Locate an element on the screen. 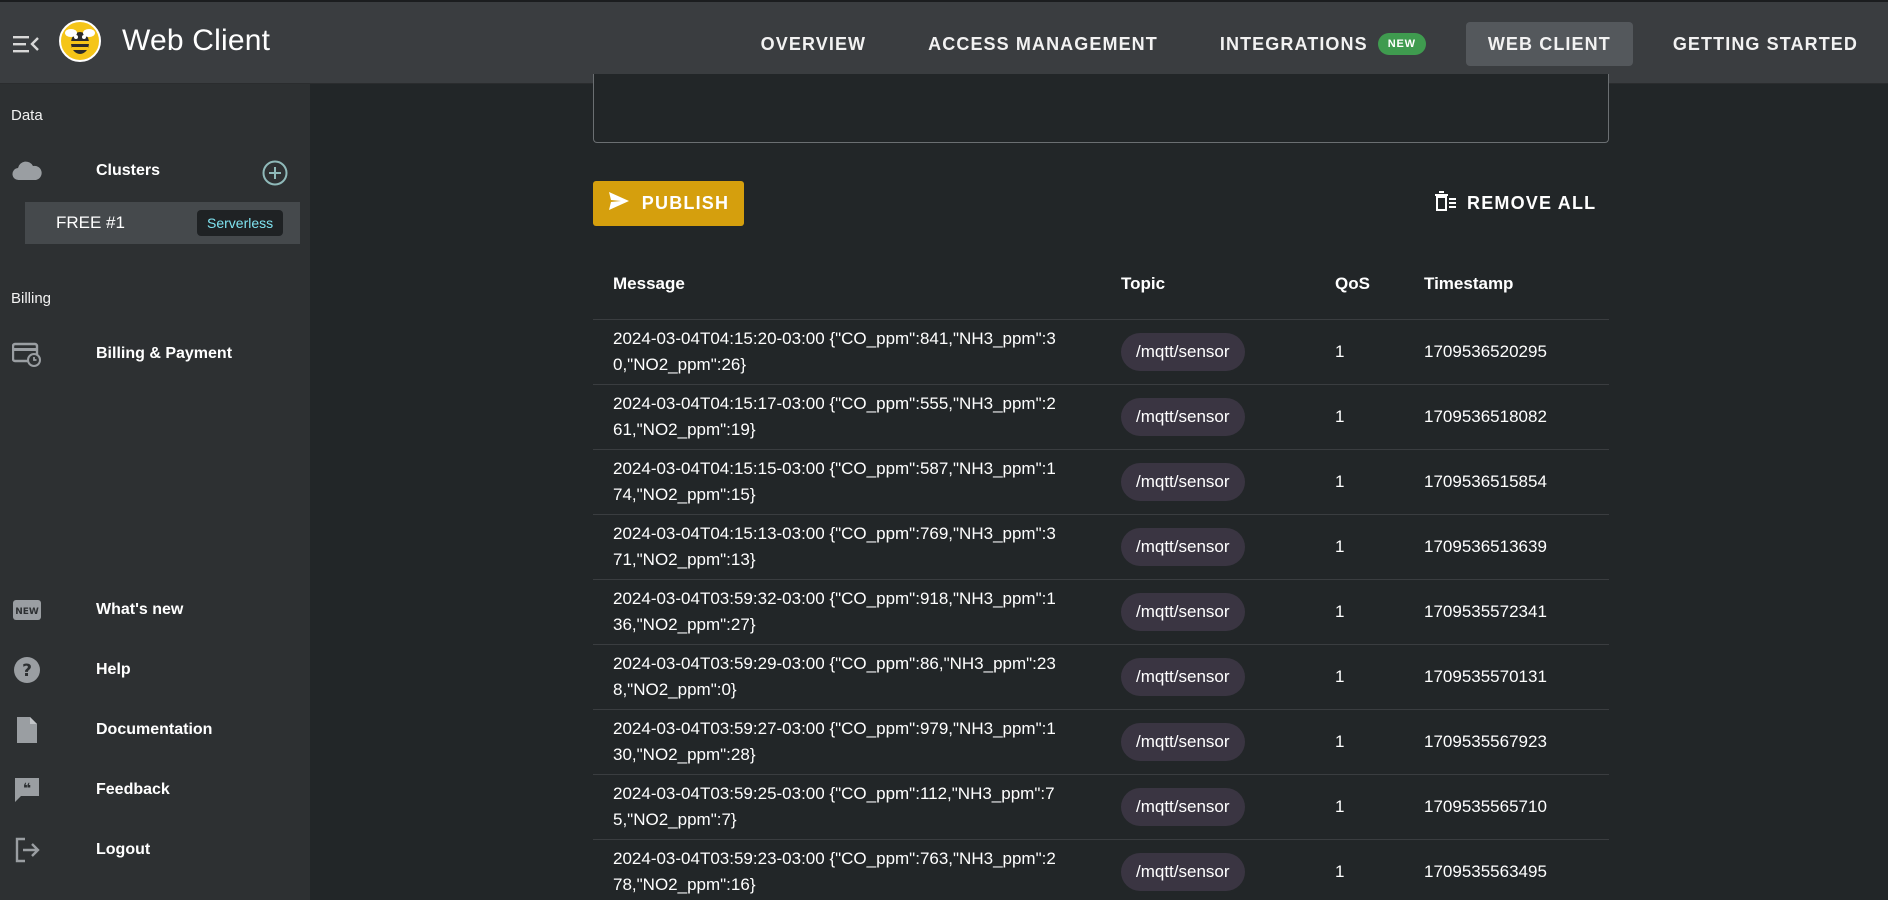 This screenshot has height=900, width=1888. clear-all-icon is located at coordinates (1446, 203).